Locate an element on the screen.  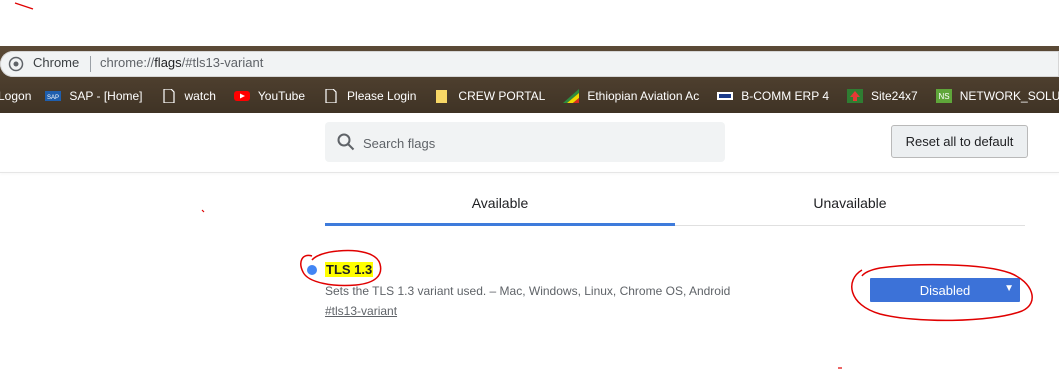
ns-icon: NS is located at coordinates (943, 96).